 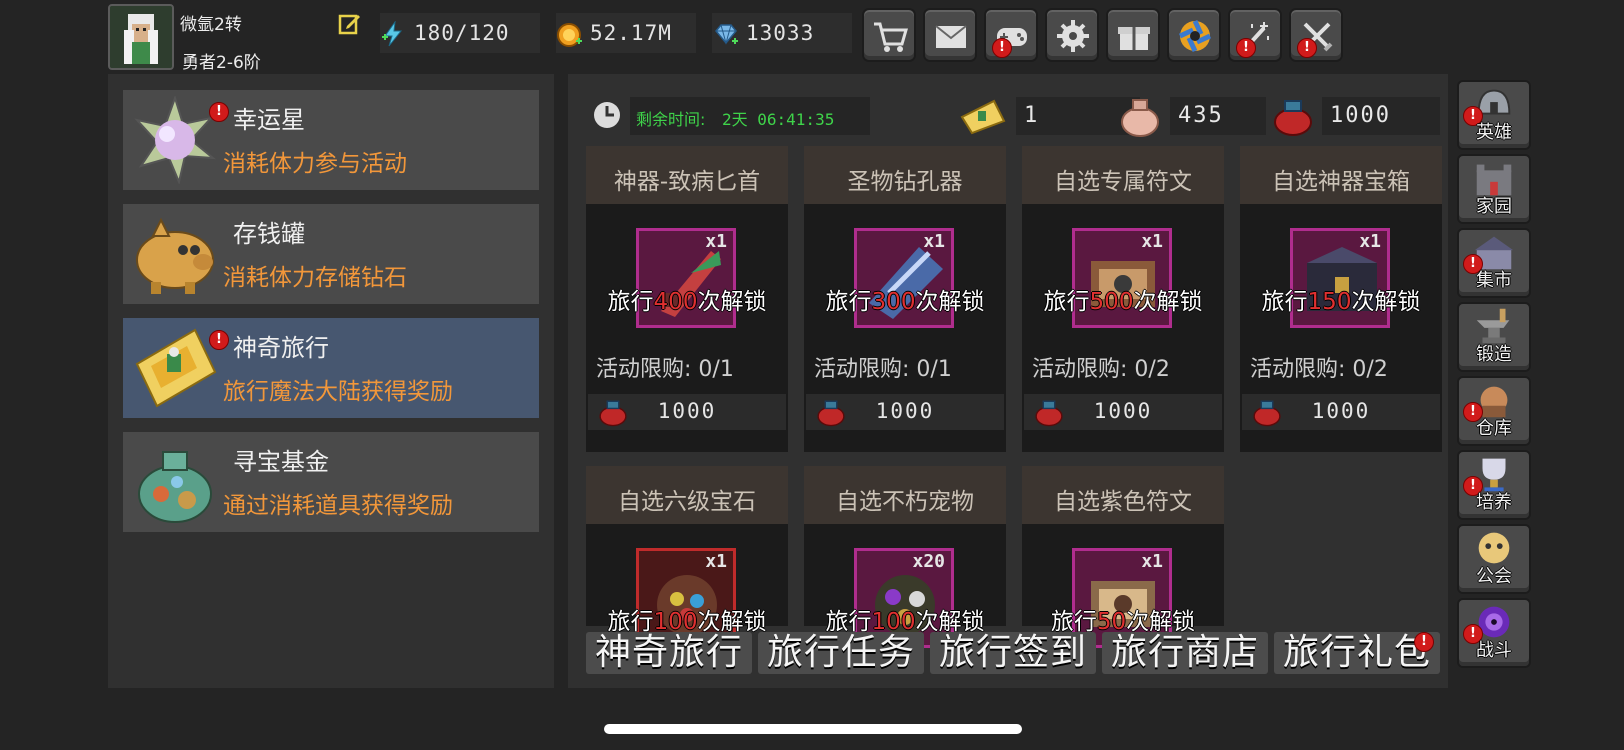 I want to click on unlock-count: 150, so click(x=1329, y=302).